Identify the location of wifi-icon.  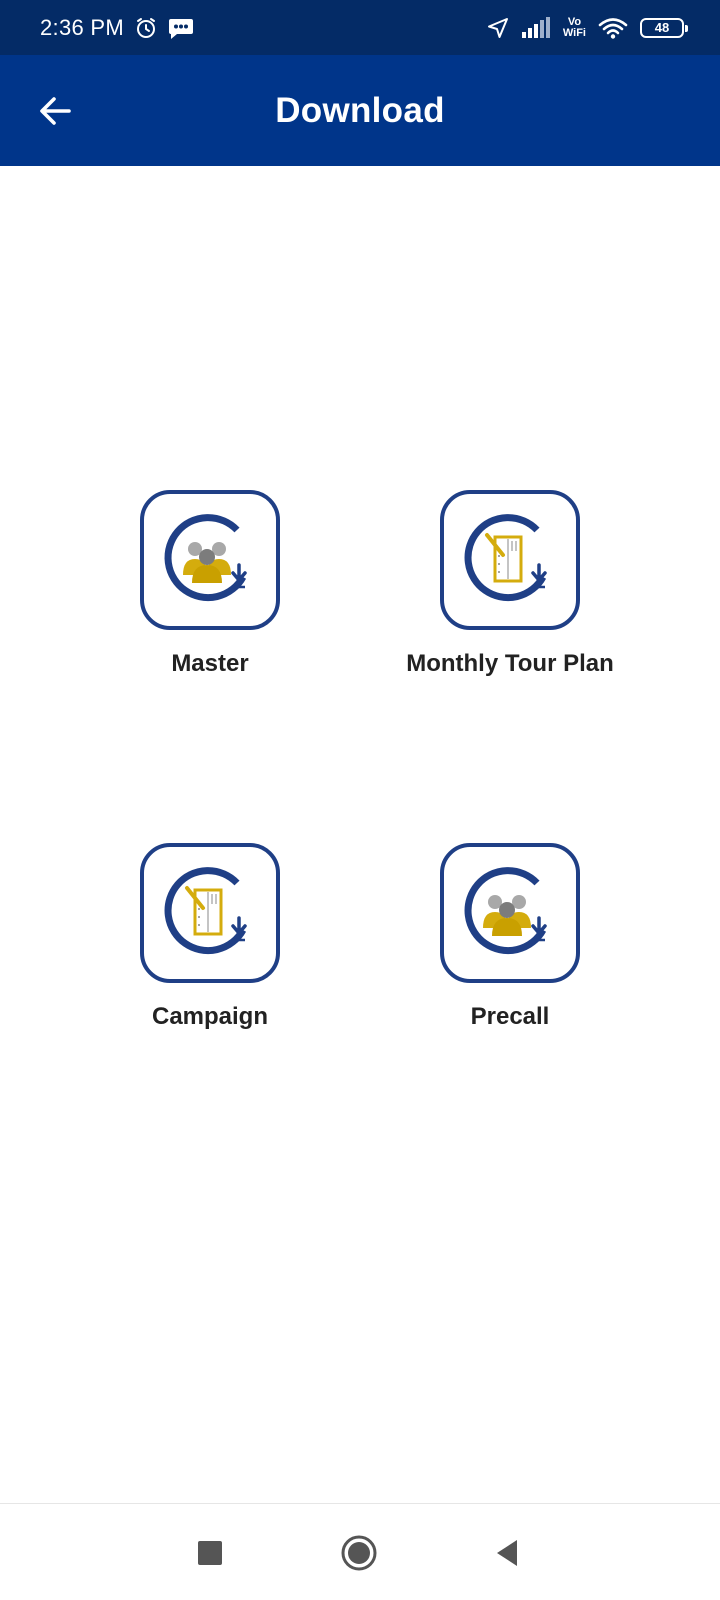
(613, 28).